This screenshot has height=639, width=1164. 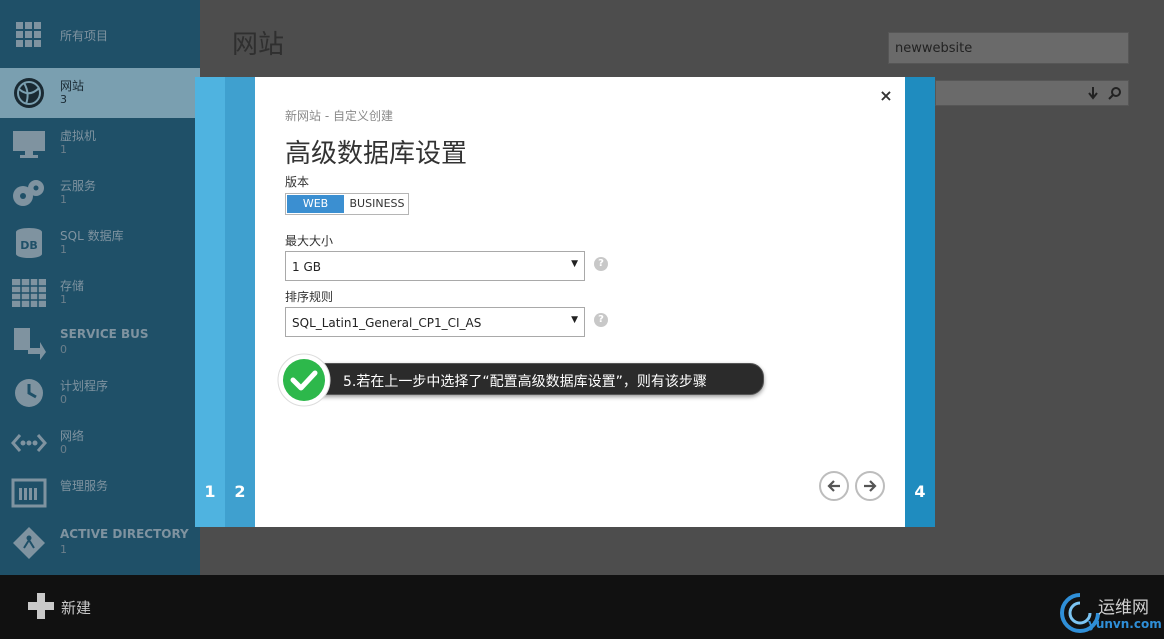 What do you see at coordinates (582, 607) in the screenshot?
I see `command-bar` at bounding box center [582, 607].